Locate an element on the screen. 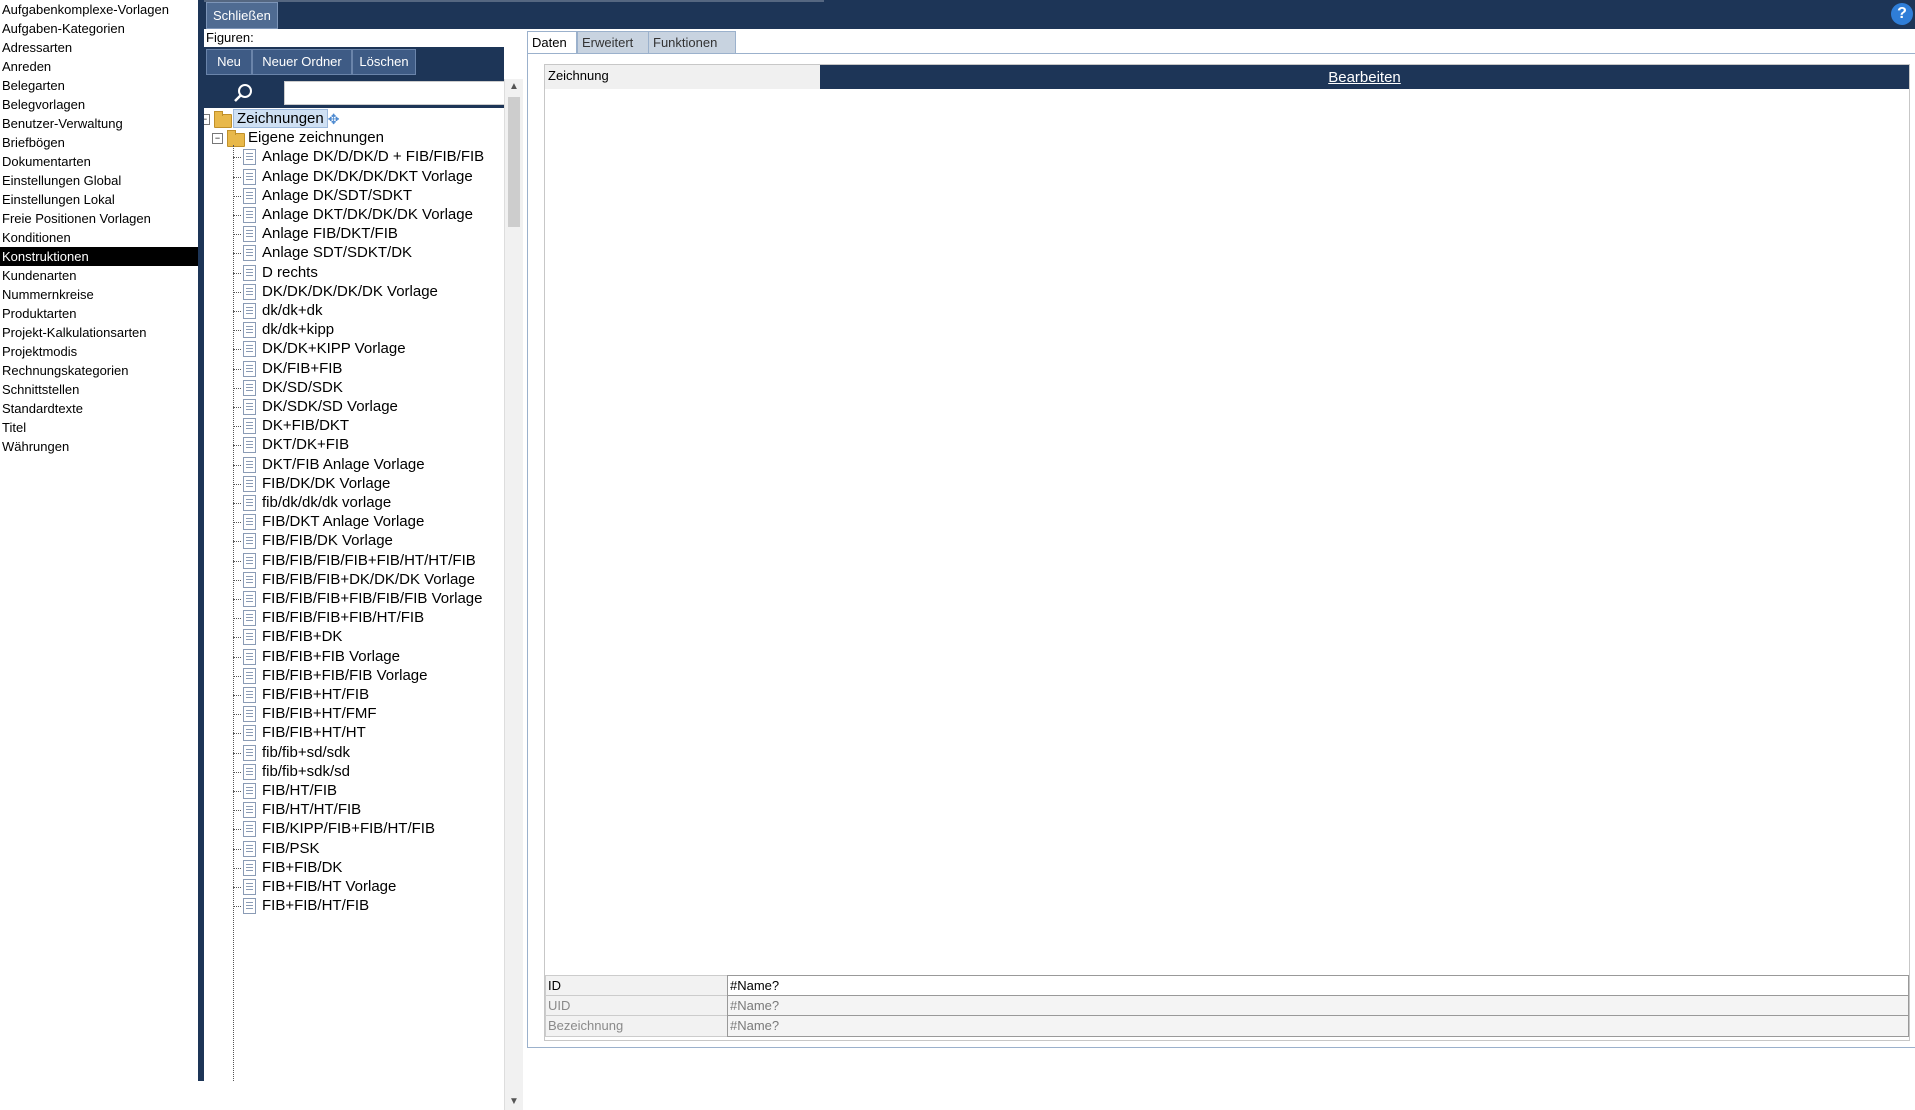  nav-item-standardtexte: Standardtexte is located at coordinates (99, 408).